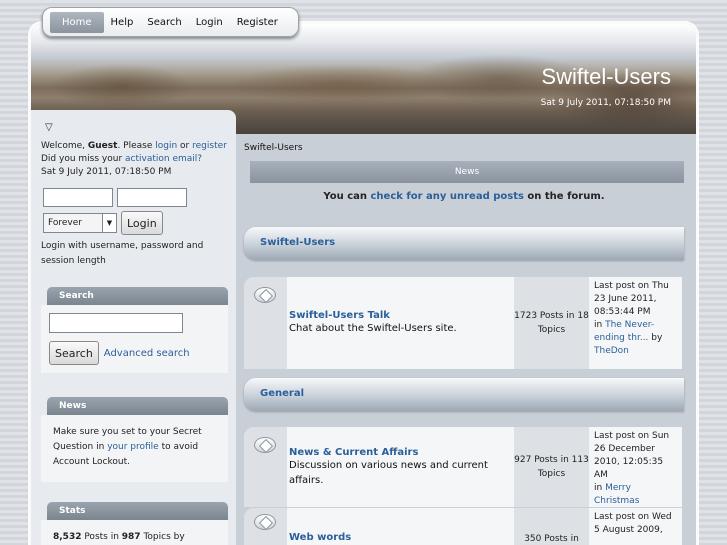 This screenshot has height=545, width=727. I want to click on board-name: Web words, so click(401, 537).